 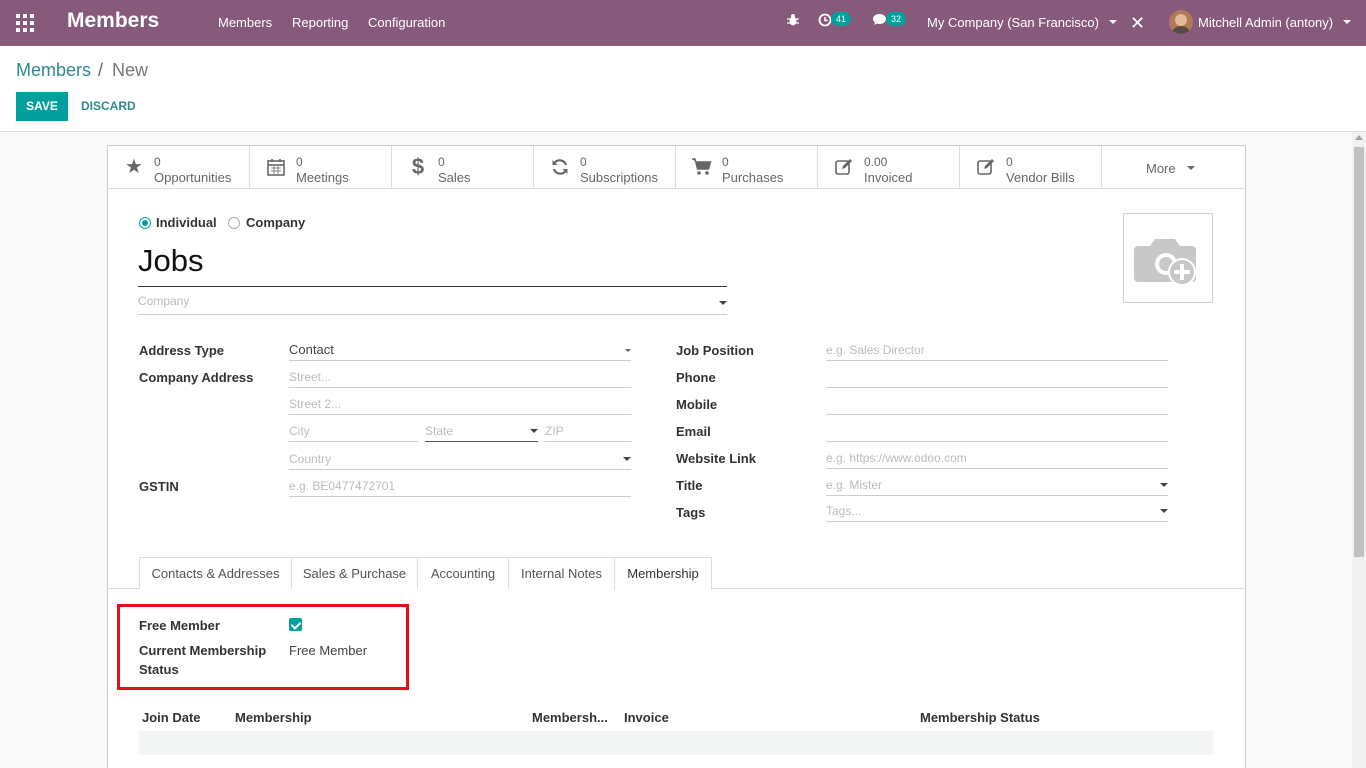 I want to click on company-input: Company, so click(x=432, y=304).